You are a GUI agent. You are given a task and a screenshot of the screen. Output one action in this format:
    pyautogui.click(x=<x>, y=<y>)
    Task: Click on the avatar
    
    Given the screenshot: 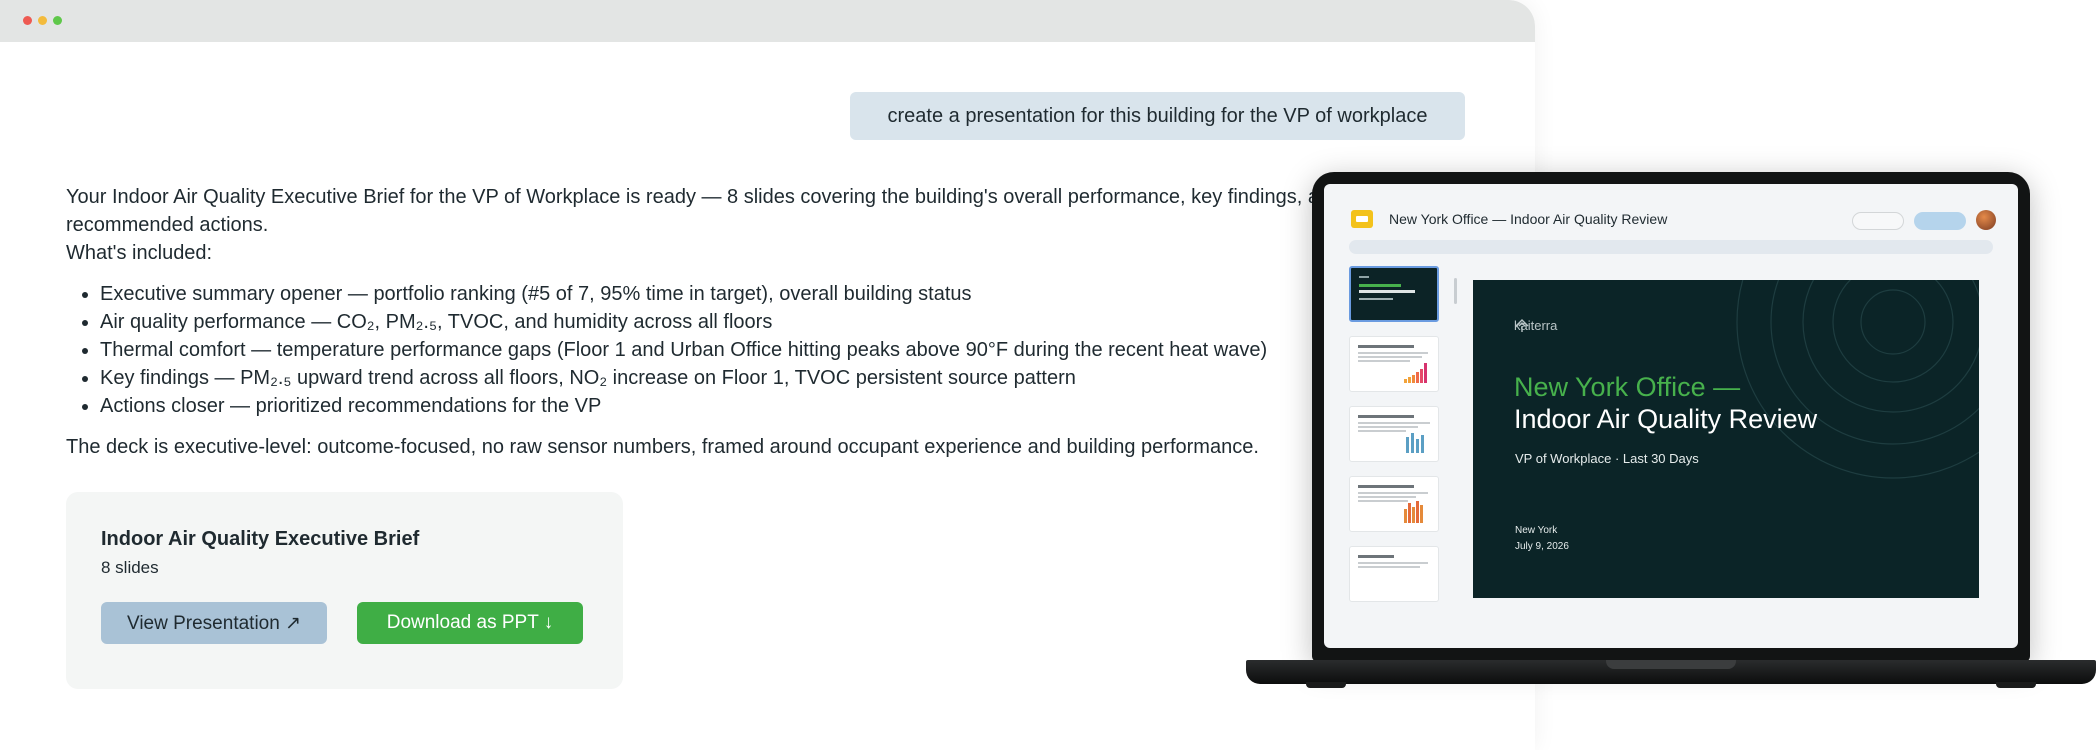 What is the action you would take?
    pyautogui.click(x=1986, y=220)
    